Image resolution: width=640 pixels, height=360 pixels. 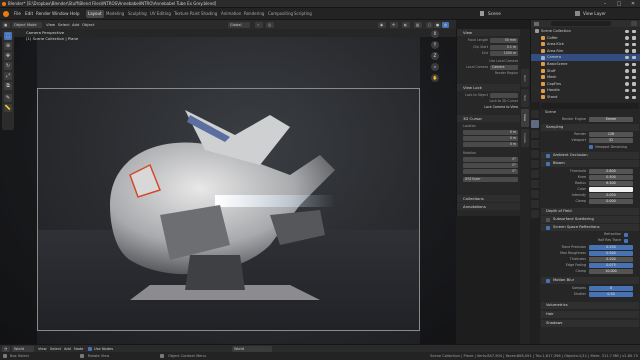 I want to click on outliner-row: Handle, so click(x=585, y=90).